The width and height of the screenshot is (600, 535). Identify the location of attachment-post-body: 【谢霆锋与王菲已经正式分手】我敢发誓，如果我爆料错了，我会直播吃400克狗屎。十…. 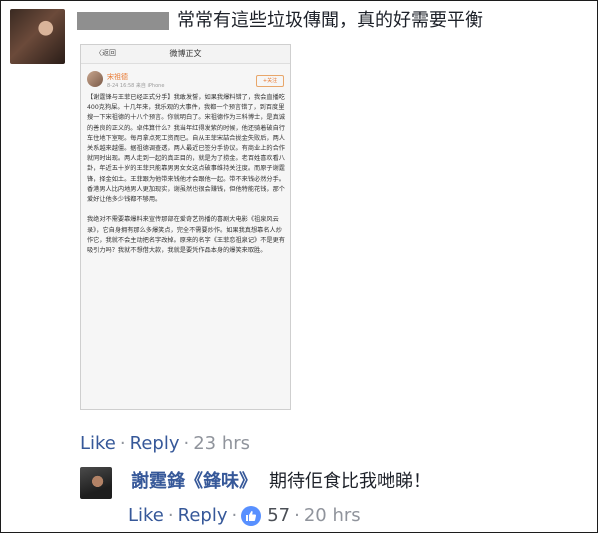
(186, 174).